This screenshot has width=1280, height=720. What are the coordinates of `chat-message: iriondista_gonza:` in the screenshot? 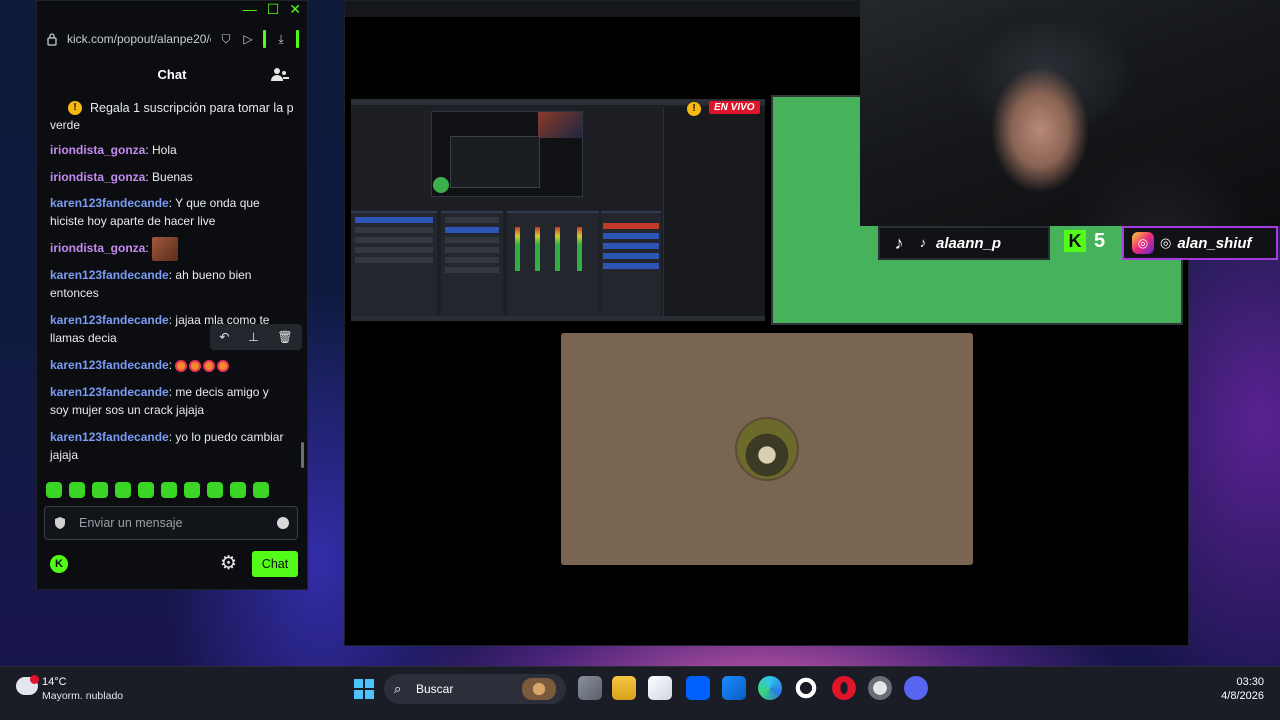 It's located at (170, 249).